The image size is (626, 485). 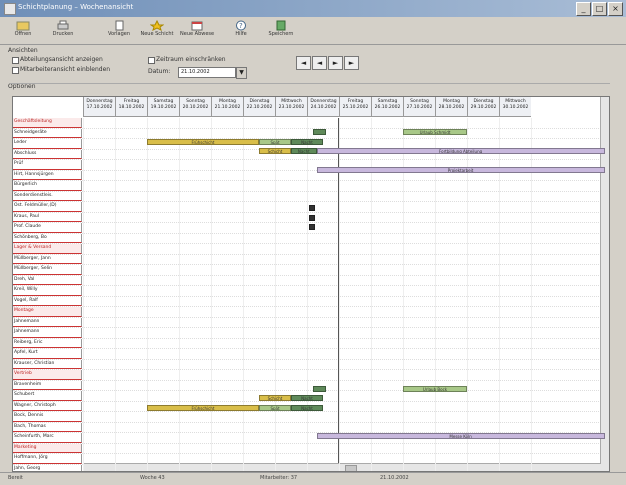 I want to click on day-header: Dienstag 22.10.2002, so click(x=259, y=107).